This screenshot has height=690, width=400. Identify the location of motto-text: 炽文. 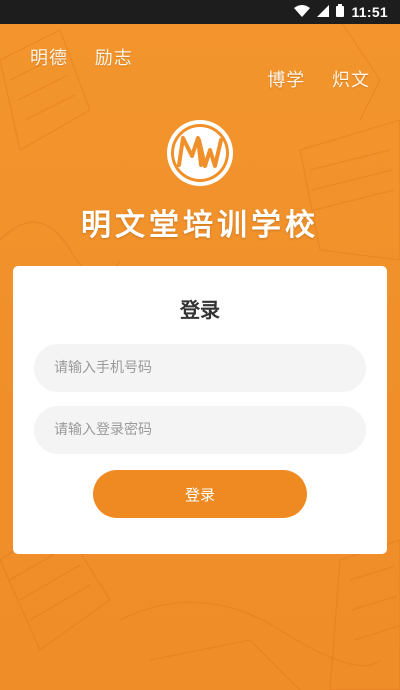
(351, 80).